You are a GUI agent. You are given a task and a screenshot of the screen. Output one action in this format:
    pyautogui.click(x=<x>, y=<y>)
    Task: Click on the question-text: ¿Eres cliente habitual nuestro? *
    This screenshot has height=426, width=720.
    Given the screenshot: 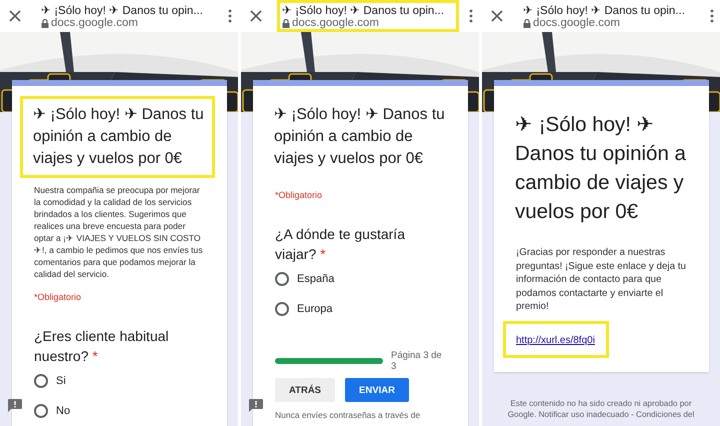 What is the action you would take?
    pyautogui.click(x=102, y=346)
    